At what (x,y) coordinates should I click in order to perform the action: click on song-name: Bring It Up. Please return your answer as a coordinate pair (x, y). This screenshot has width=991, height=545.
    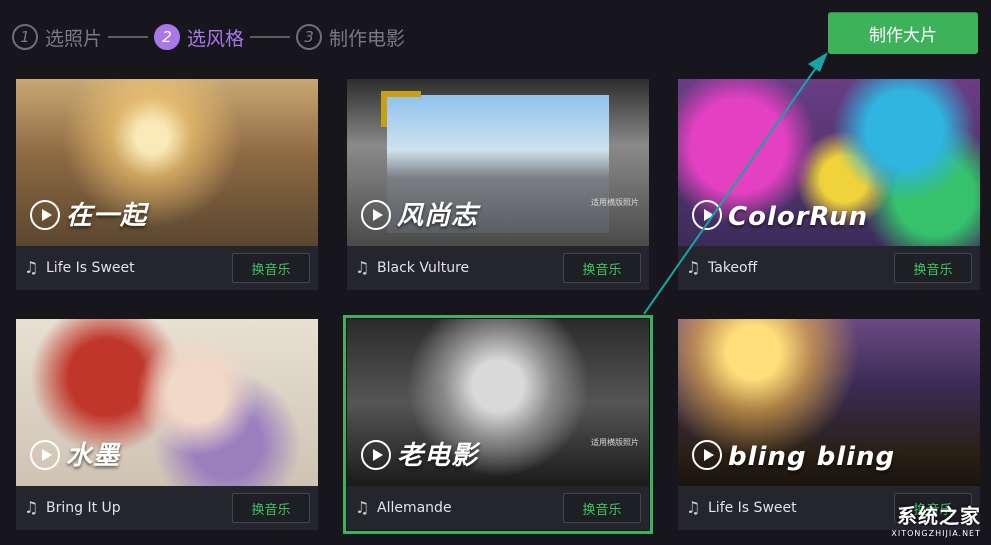
    Looking at the image, I should click on (83, 508).